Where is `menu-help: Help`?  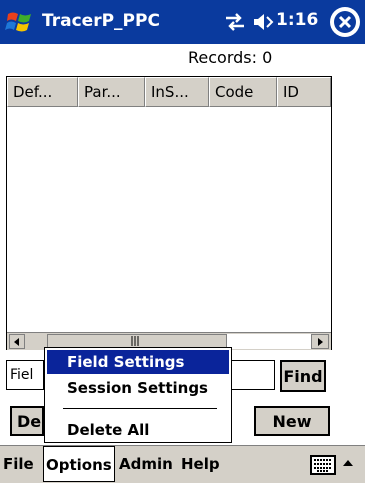 menu-help: Help is located at coordinates (200, 464).